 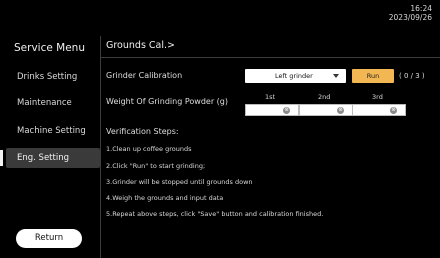 I want to click on run-counter: ( 0 / 3 ), so click(x=412, y=76).